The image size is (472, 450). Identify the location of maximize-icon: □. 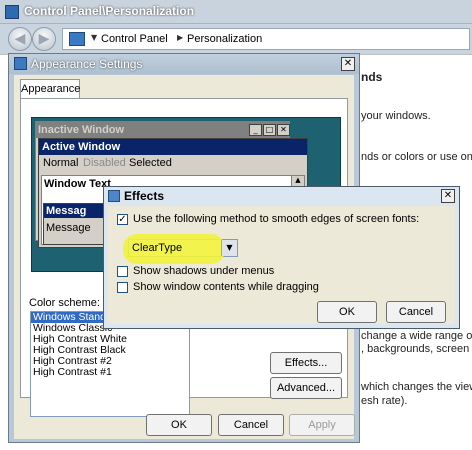
(269, 130).